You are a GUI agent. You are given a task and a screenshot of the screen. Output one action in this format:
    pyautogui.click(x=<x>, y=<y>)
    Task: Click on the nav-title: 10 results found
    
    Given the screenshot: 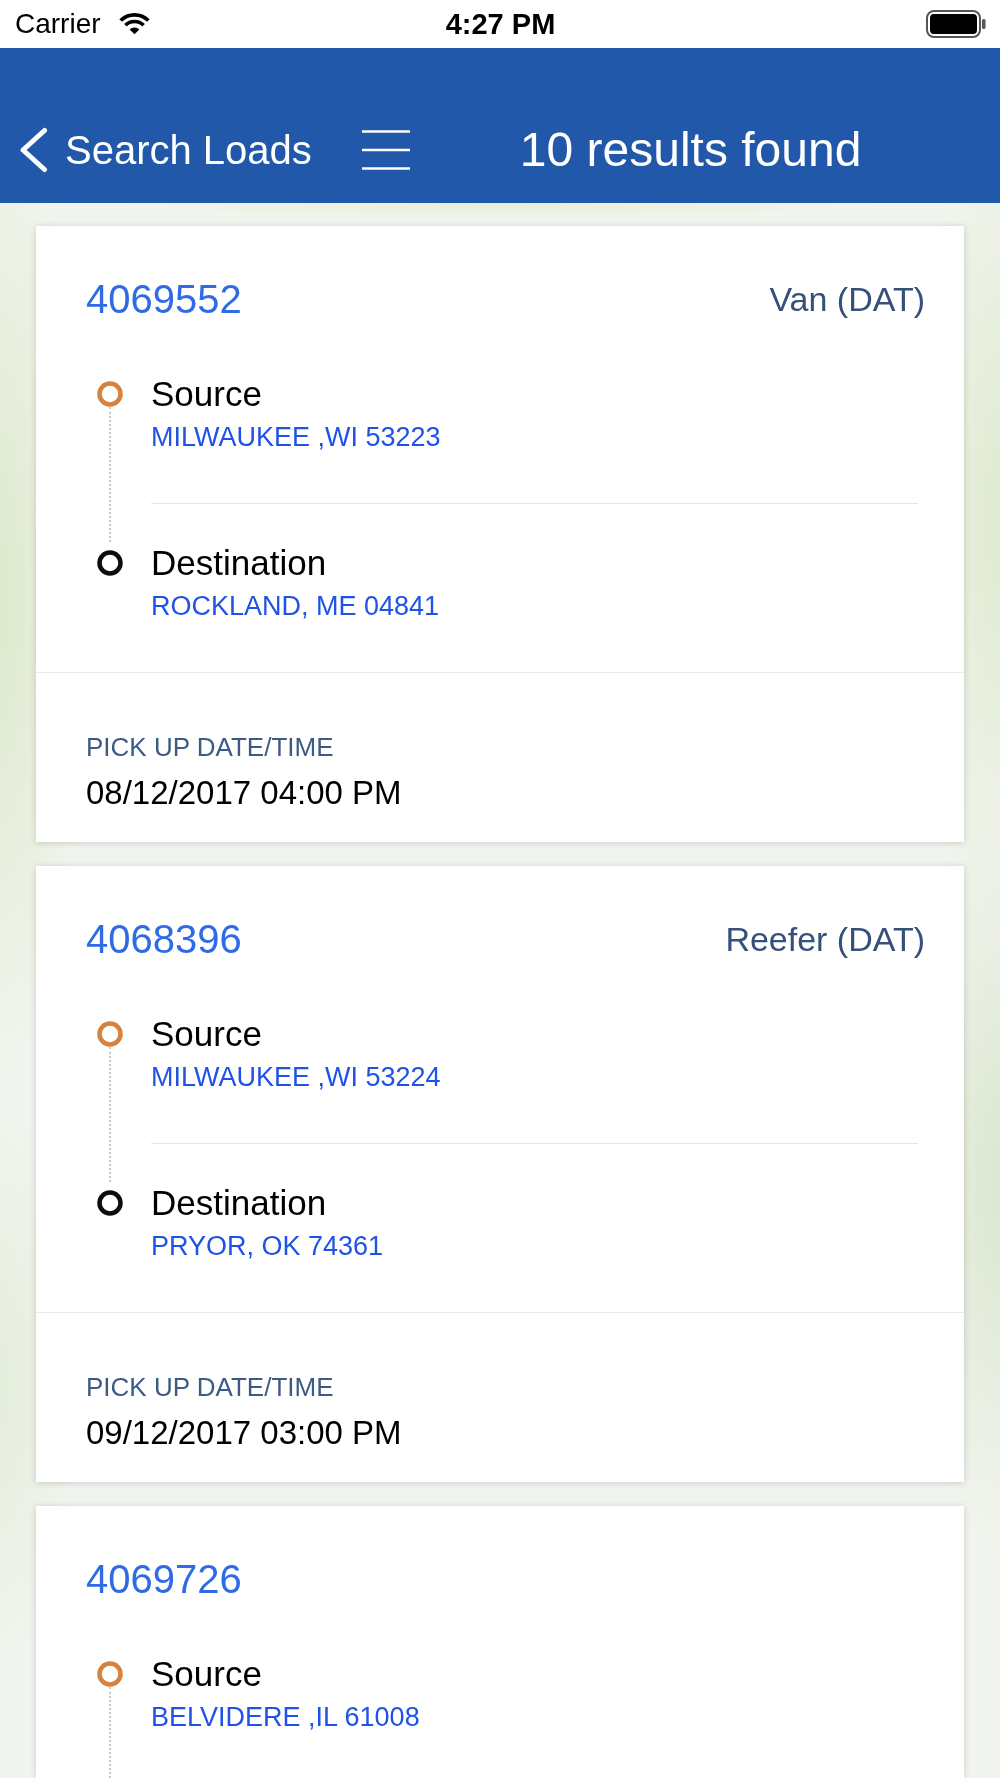 What is the action you would take?
    pyautogui.click(x=690, y=150)
    